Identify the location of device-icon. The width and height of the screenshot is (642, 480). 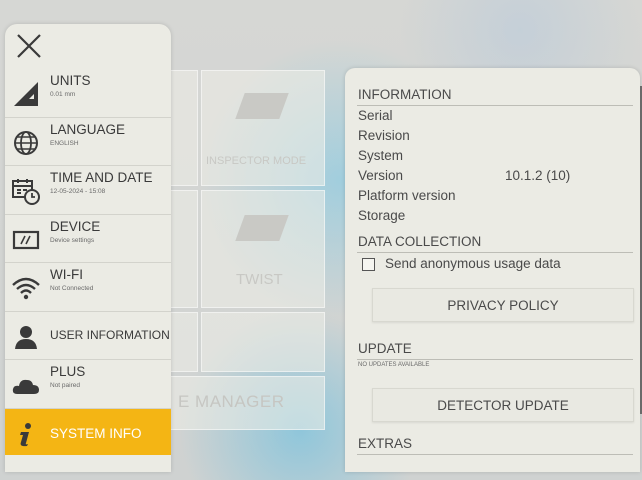
(26, 239).